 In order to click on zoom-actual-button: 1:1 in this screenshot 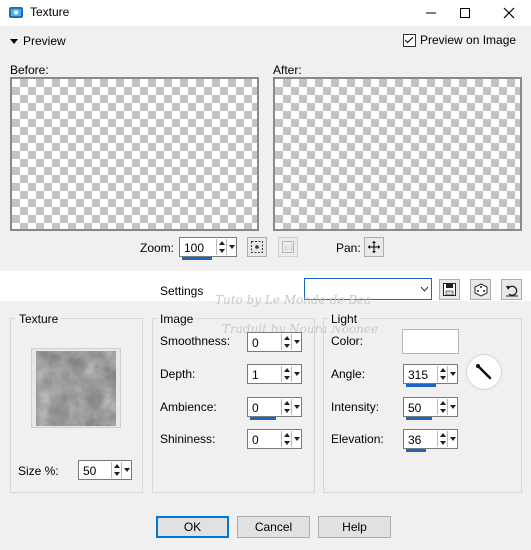, I will do `click(288, 247)`.